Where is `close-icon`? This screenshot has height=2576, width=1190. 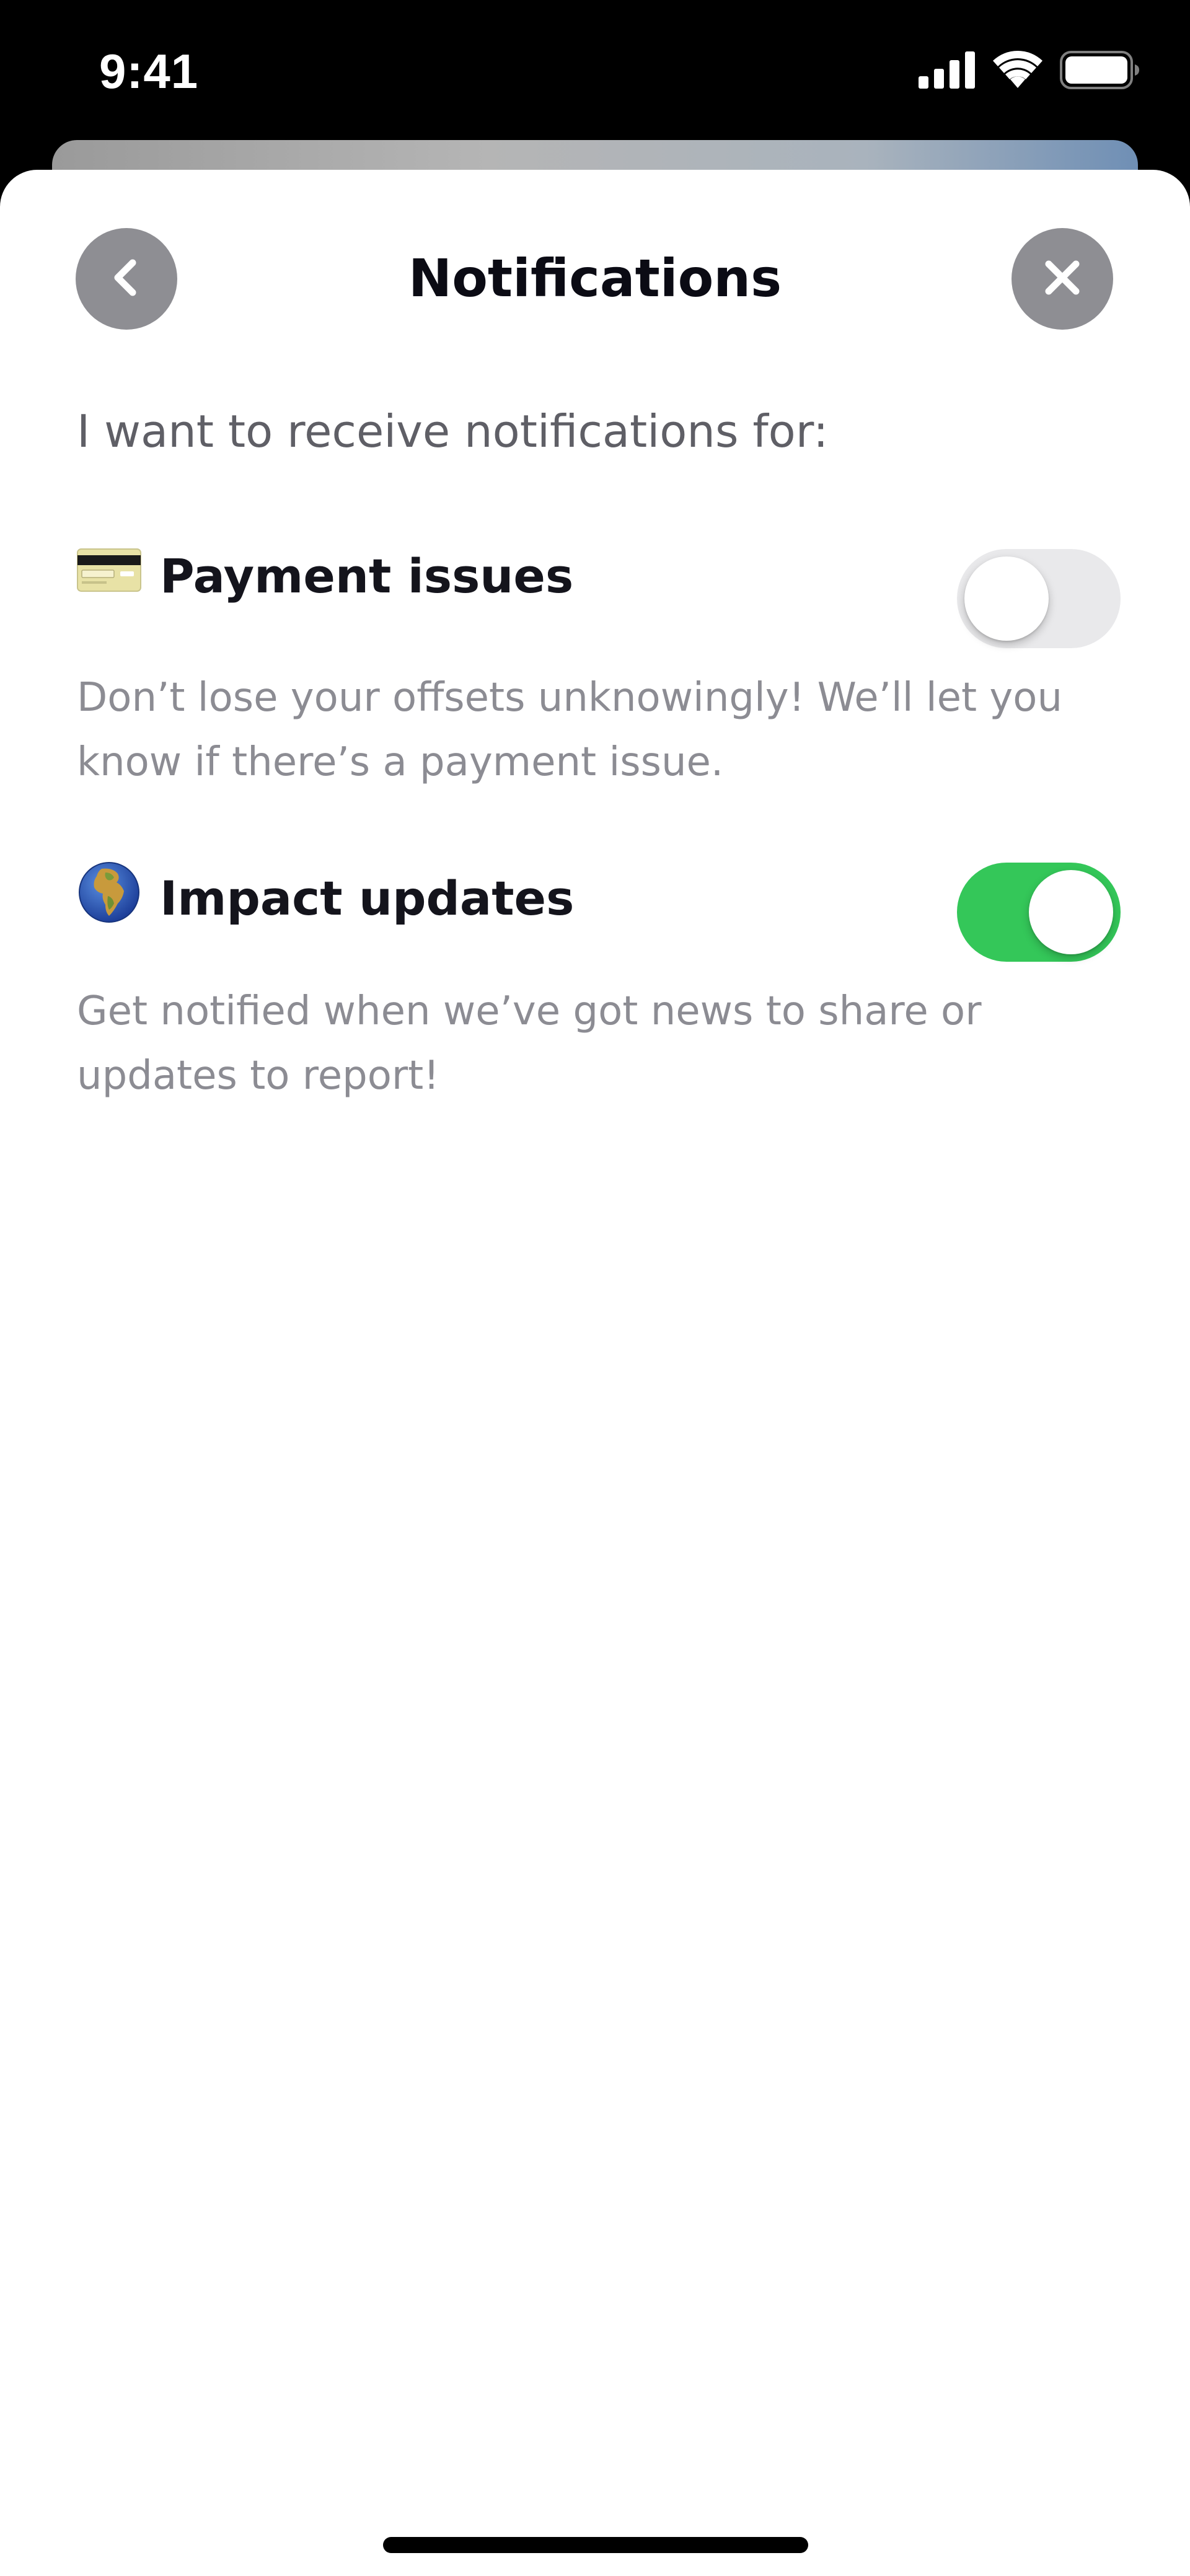
close-icon is located at coordinates (1062, 279).